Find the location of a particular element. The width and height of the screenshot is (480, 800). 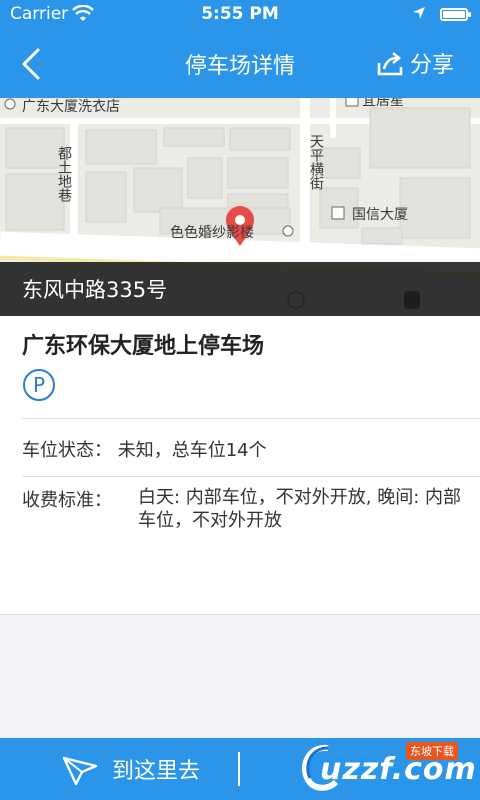

share-icon is located at coordinates (390, 64).